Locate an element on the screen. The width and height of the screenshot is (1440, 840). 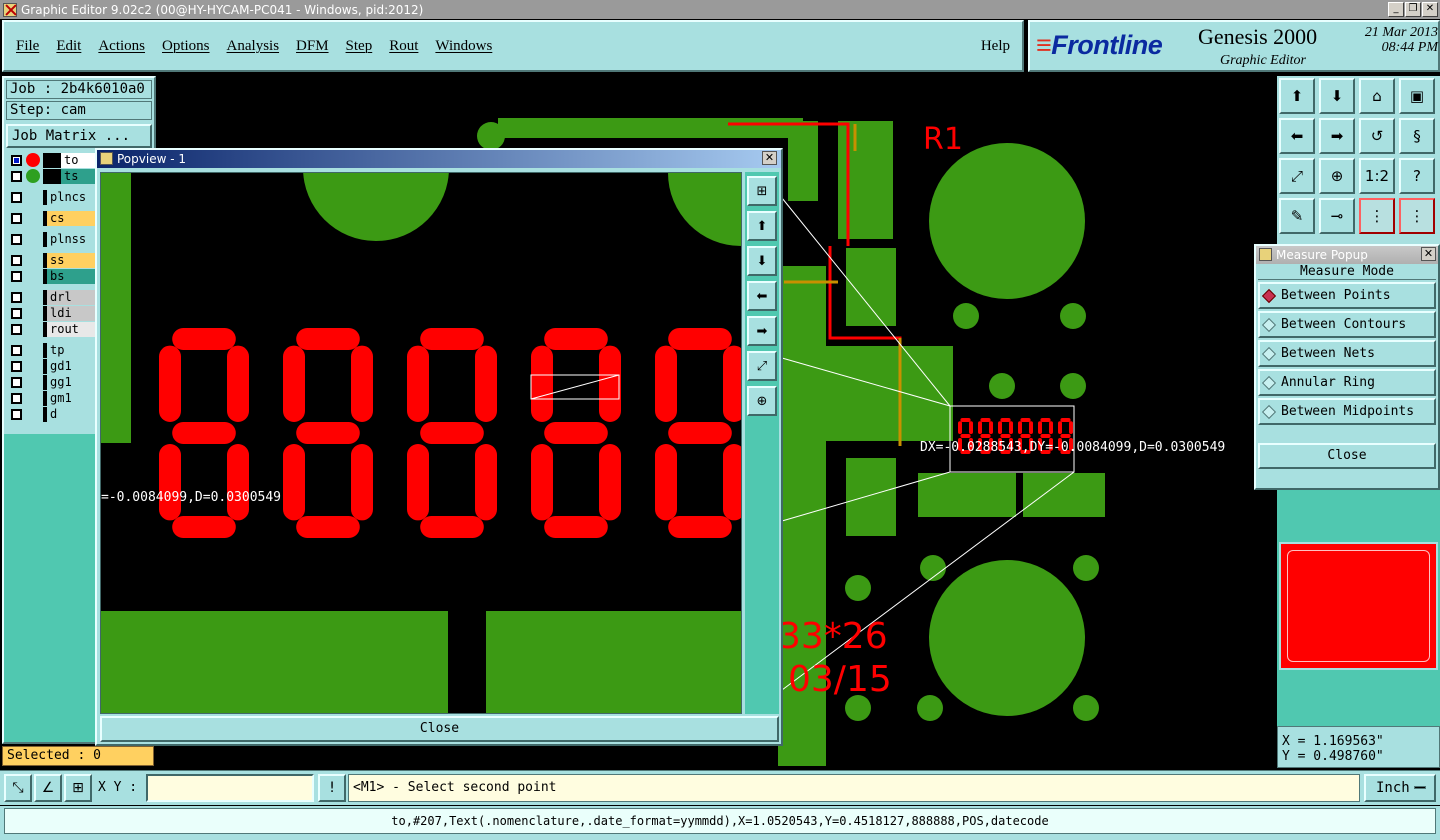
zoom-in-icon: ⊞ is located at coordinates (762, 191).